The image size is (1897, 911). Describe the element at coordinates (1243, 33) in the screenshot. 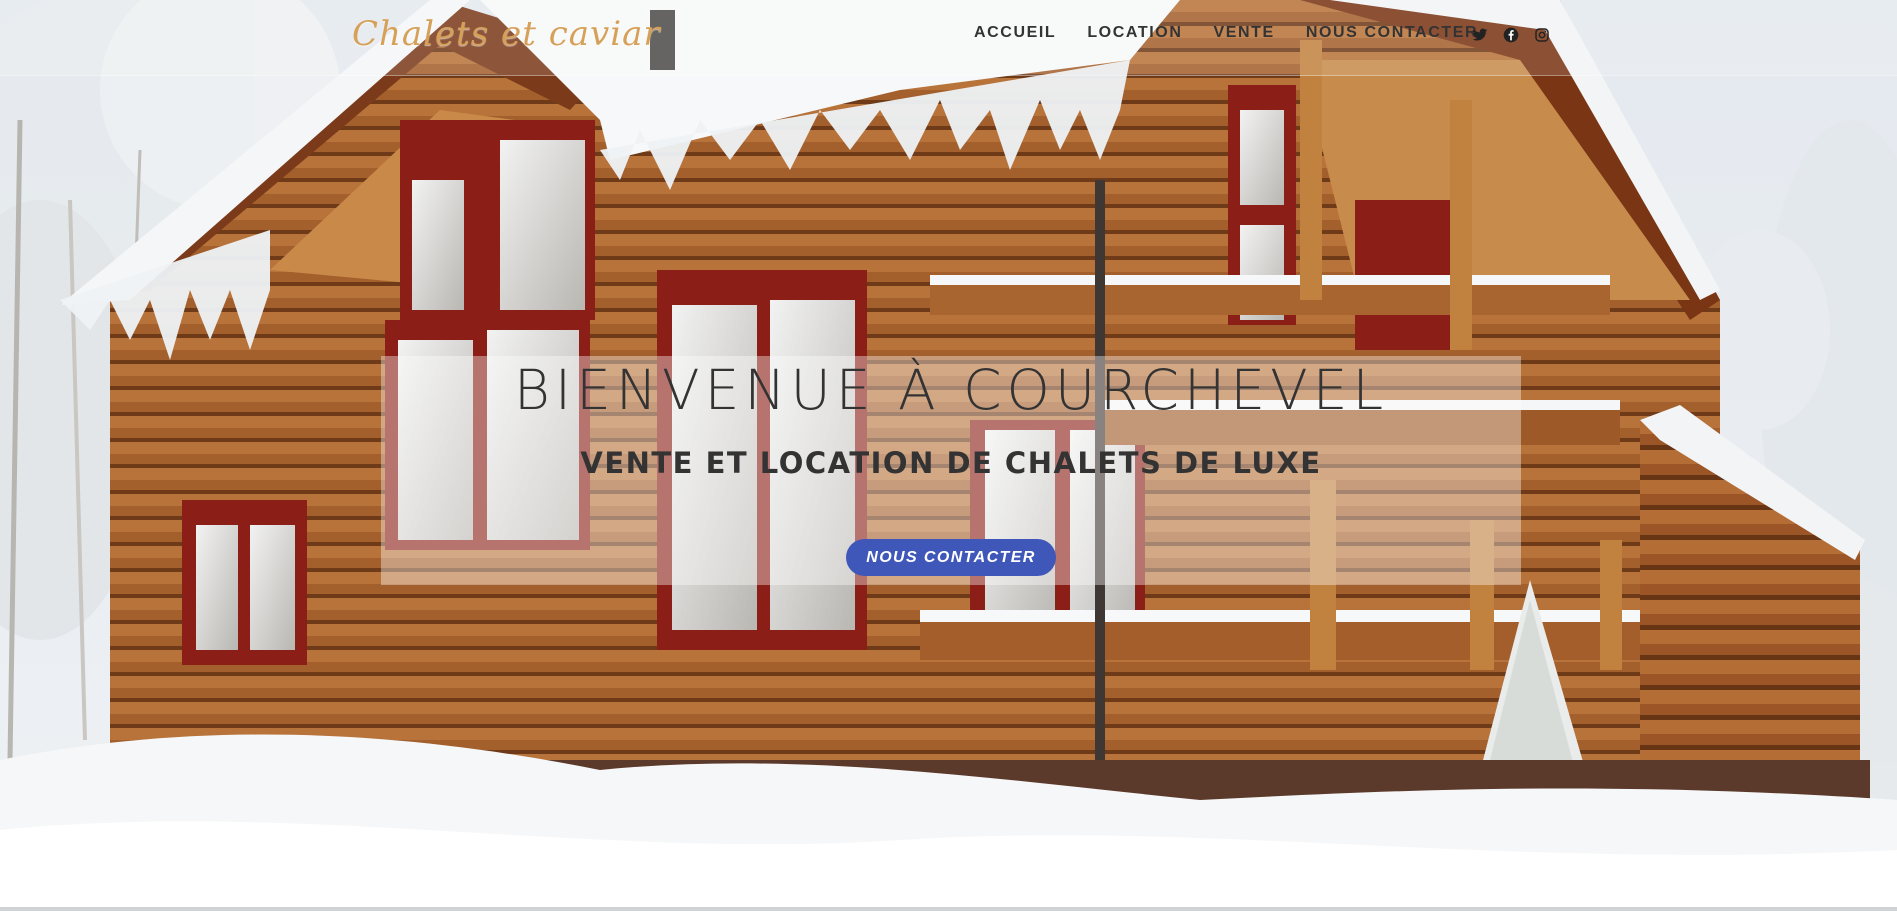

I see `nav-item-vente: VENTE` at that location.